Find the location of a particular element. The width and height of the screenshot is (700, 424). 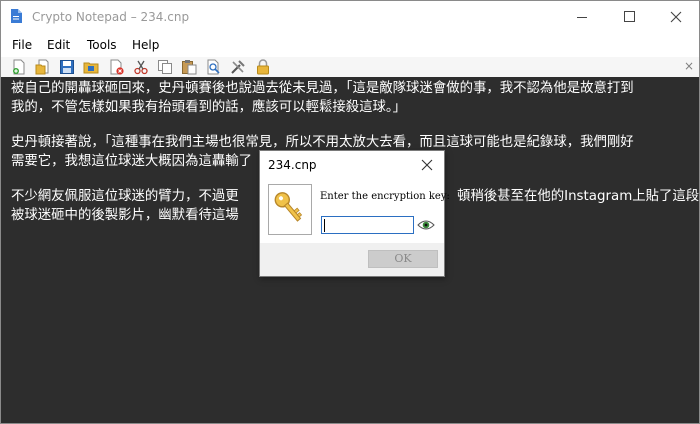

maximize-icon is located at coordinates (629, 16).